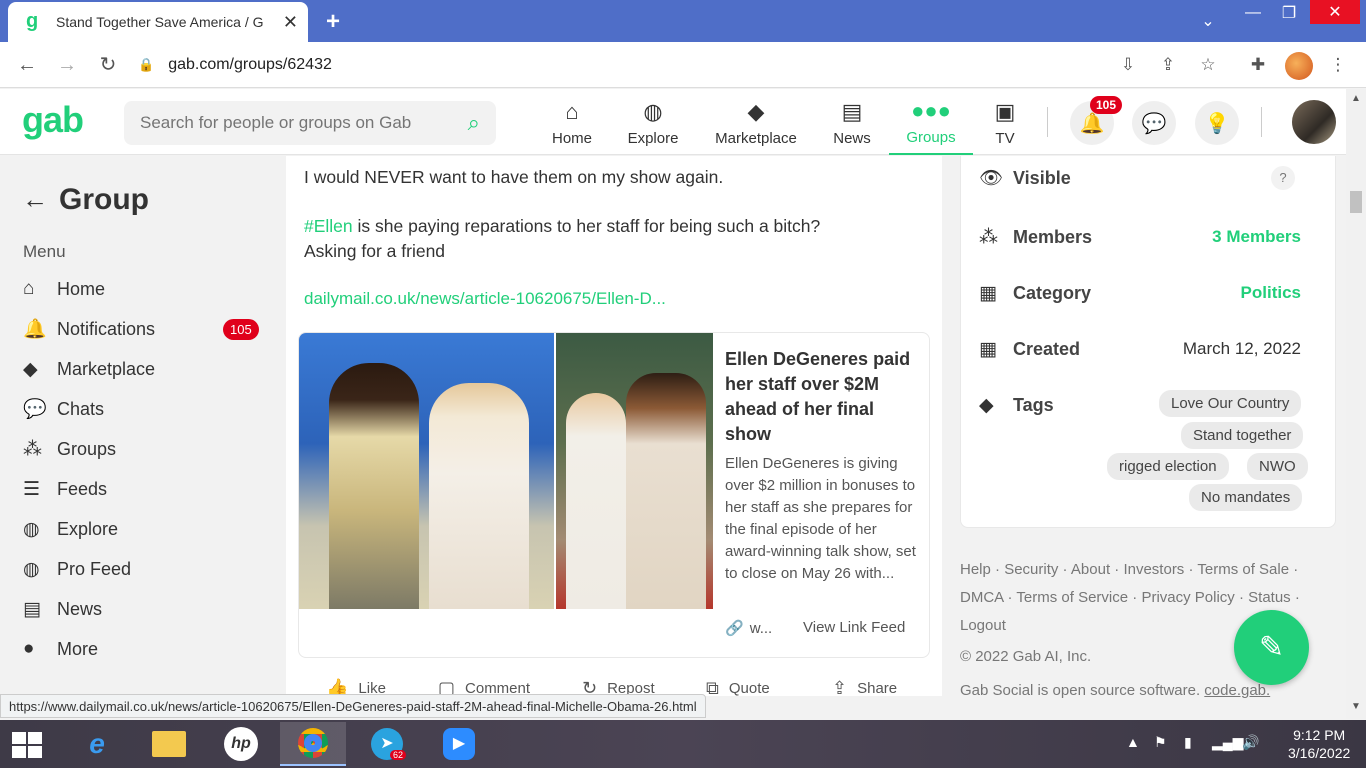 This screenshot has width=1366, height=768. I want to click on bookmark-star-icon: ☆, so click(1208, 66).